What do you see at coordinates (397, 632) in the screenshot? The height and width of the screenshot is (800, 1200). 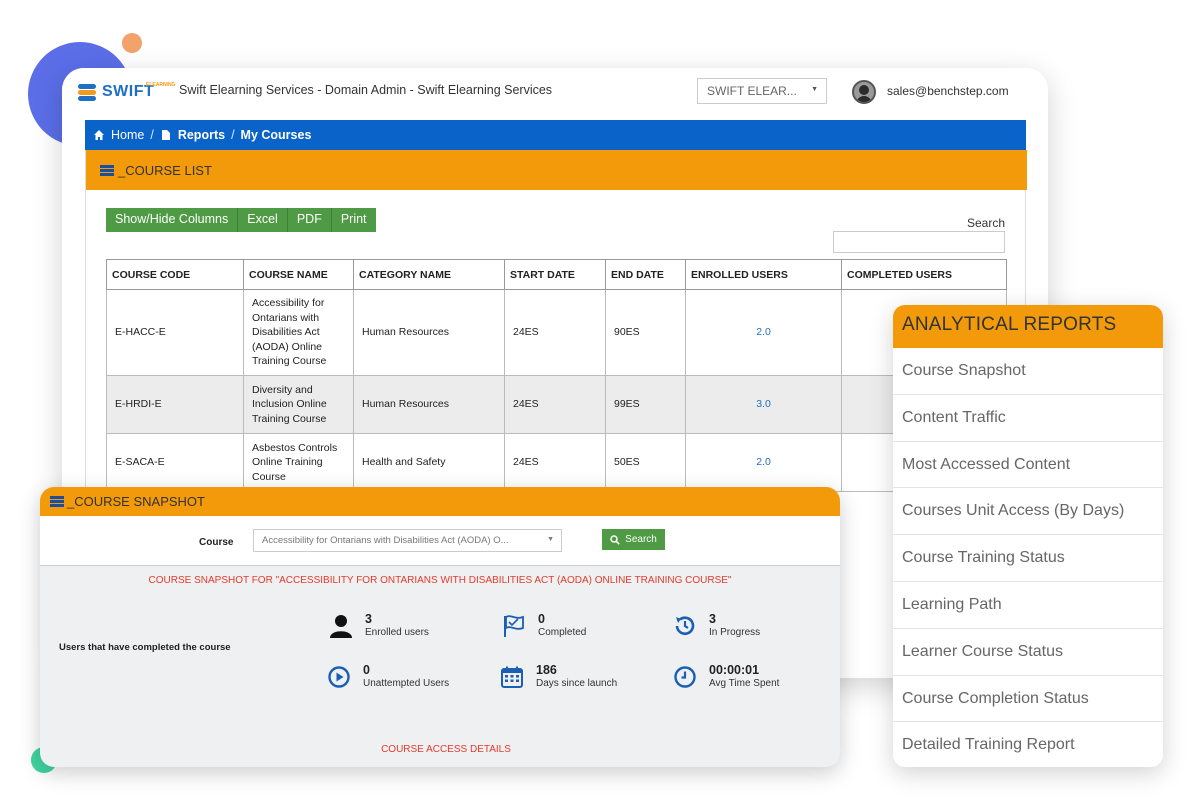 I see `enrolled-users-label: Enrolled users` at bounding box center [397, 632].